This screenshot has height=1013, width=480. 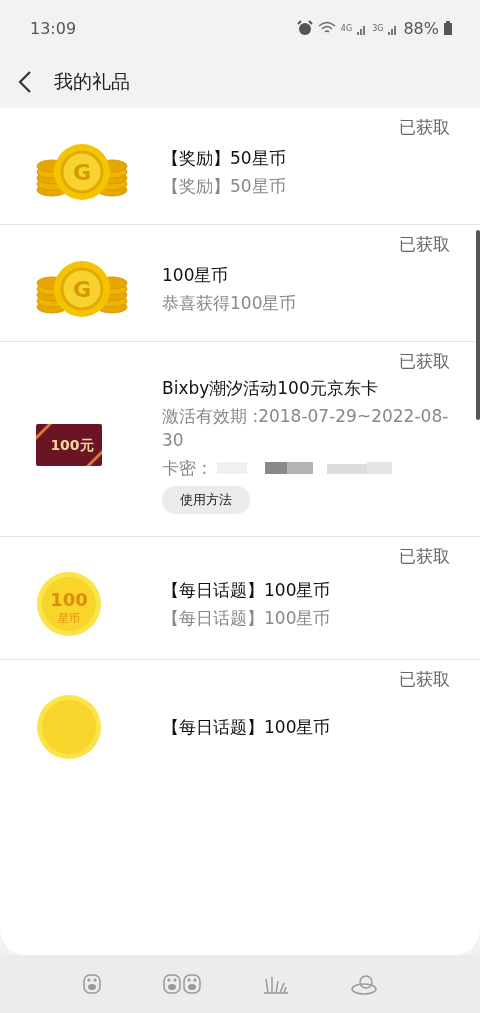 What do you see at coordinates (448, 28) in the screenshot?
I see `battery-icon` at bounding box center [448, 28].